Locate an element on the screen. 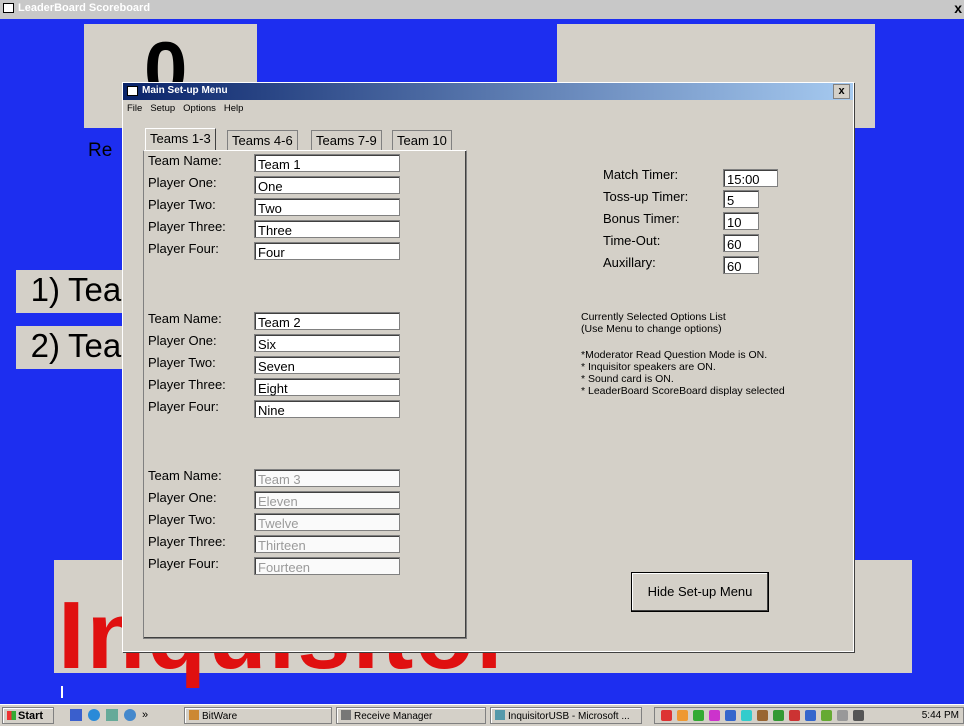  match-timer-label: Match Timer: is located at coordinates (641, 174).